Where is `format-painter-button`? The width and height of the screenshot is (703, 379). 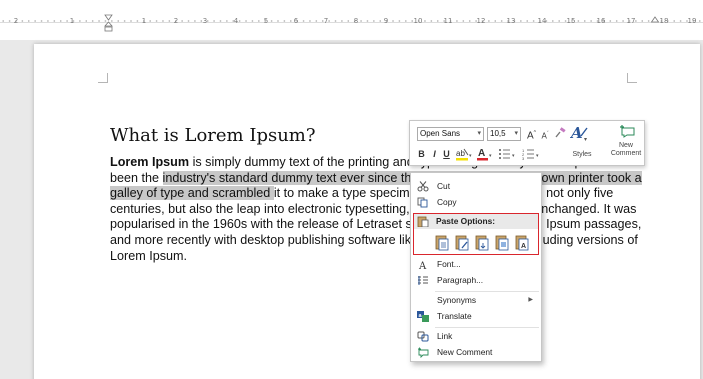
format-painter-button is located at coordinates (560, 133).